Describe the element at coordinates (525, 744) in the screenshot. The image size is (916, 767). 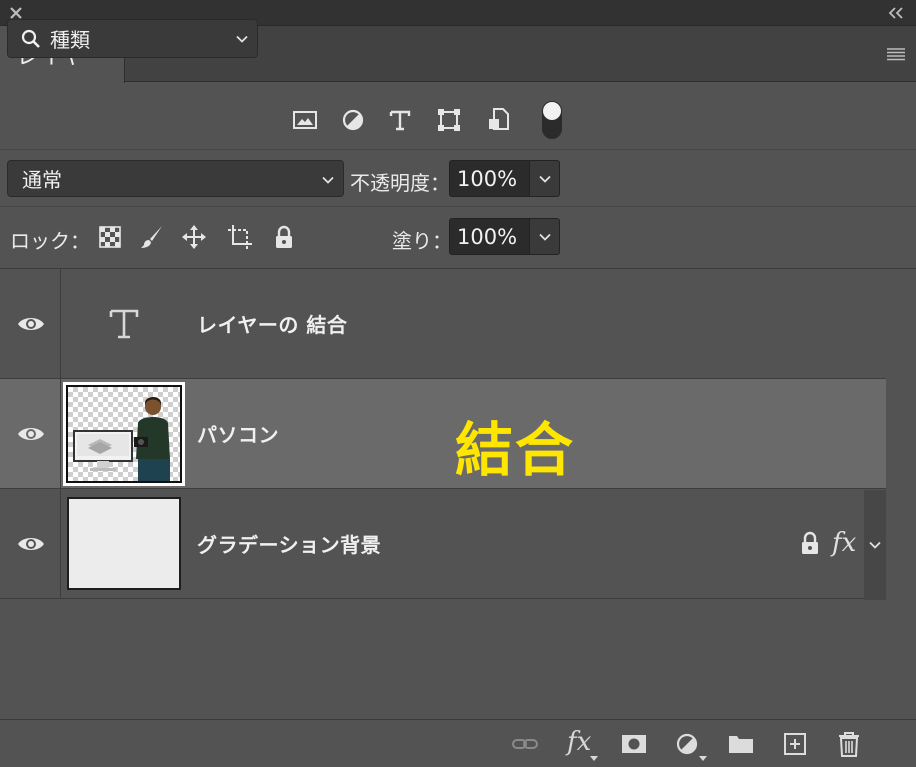
I see `link-layers-icon` at that location.